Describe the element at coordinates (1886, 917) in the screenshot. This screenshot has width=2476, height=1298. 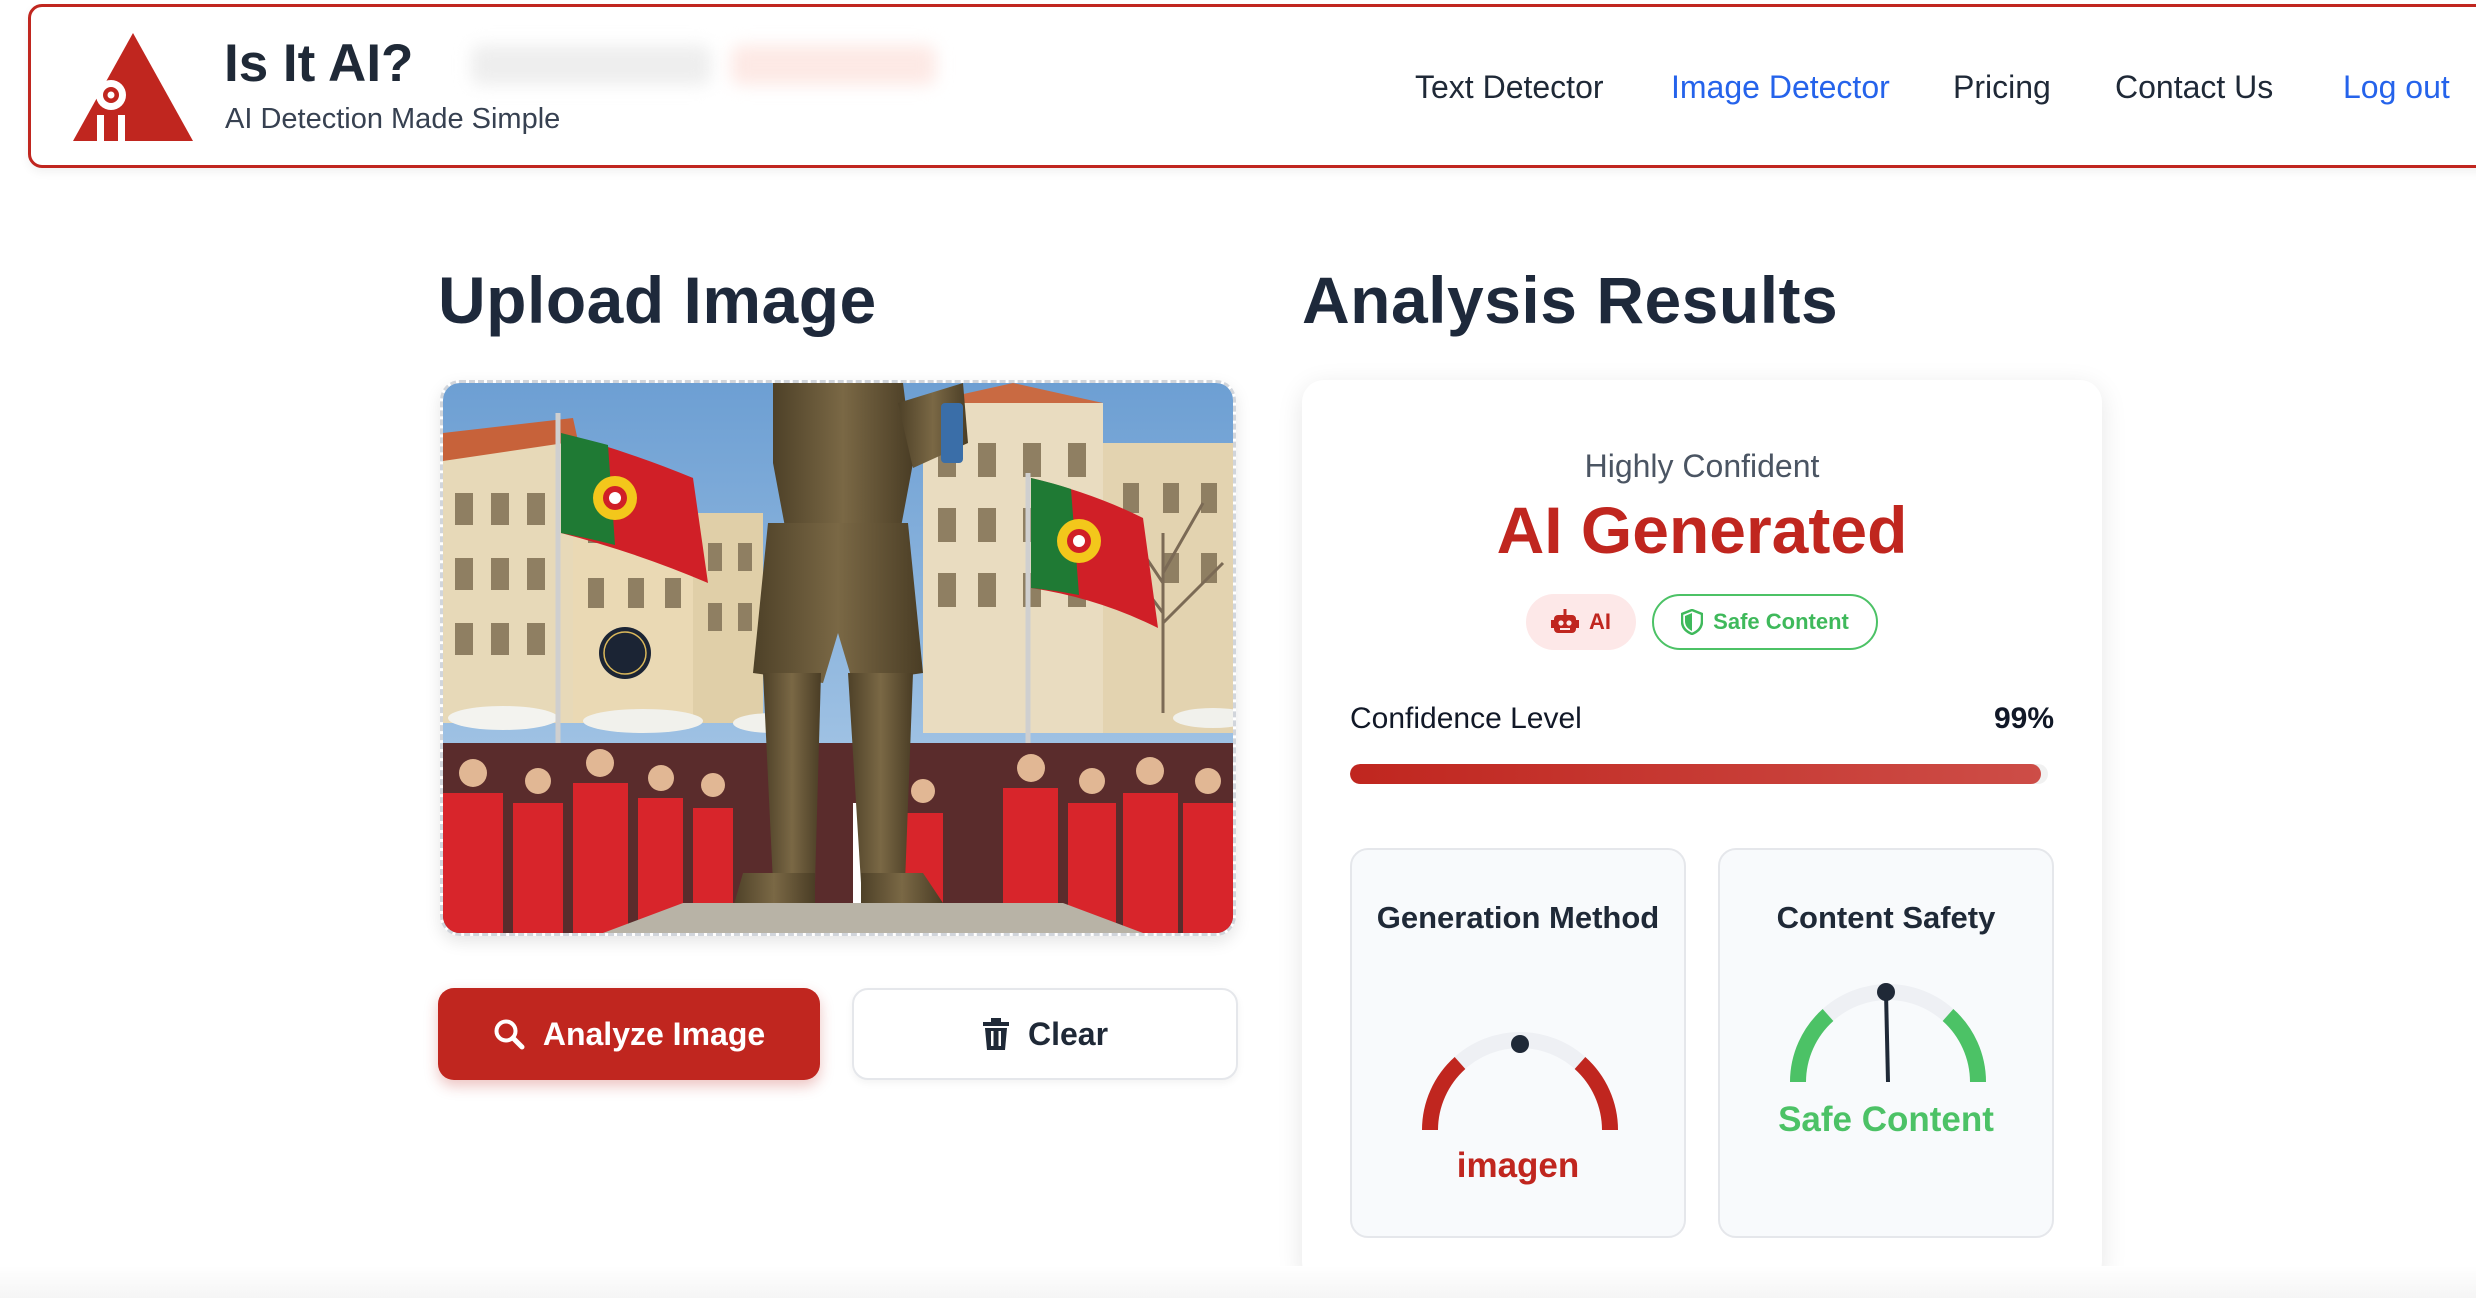
I see `content-safety-title: Content Safety` at that location.